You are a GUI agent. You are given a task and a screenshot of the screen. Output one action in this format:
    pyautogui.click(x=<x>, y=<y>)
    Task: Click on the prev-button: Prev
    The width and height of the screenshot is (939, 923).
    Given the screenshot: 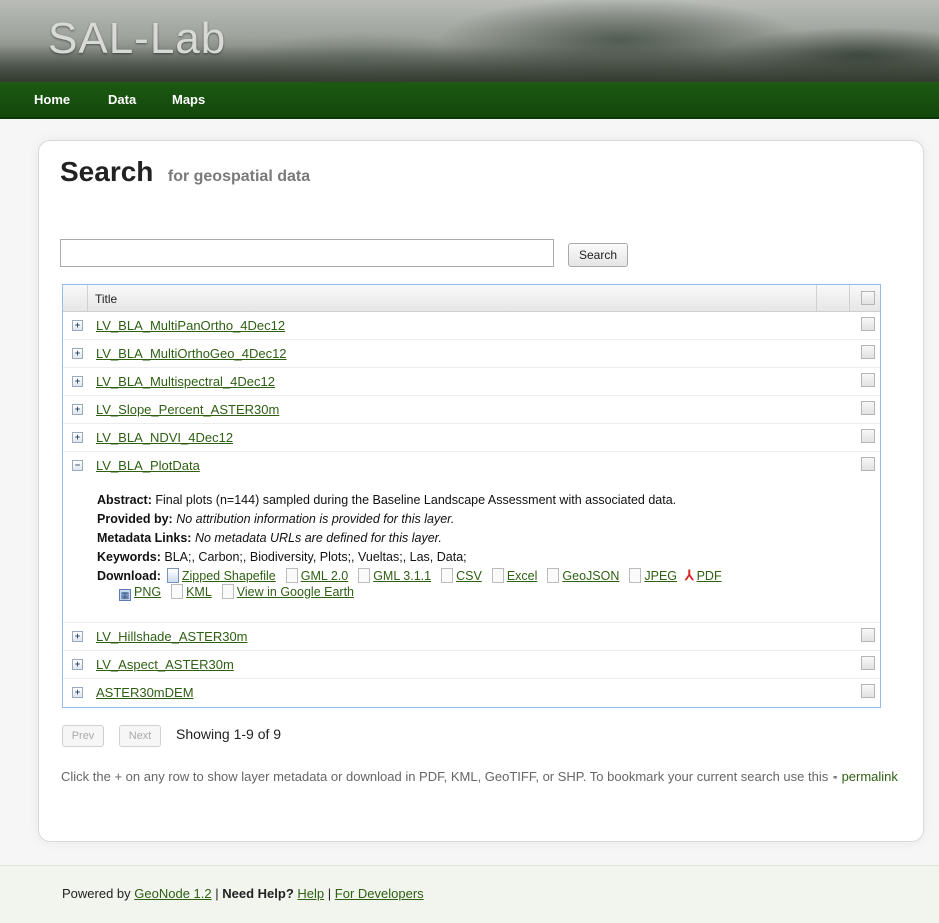 What is the action you would take?
    pyautogui.click(x=83, y=736)
    